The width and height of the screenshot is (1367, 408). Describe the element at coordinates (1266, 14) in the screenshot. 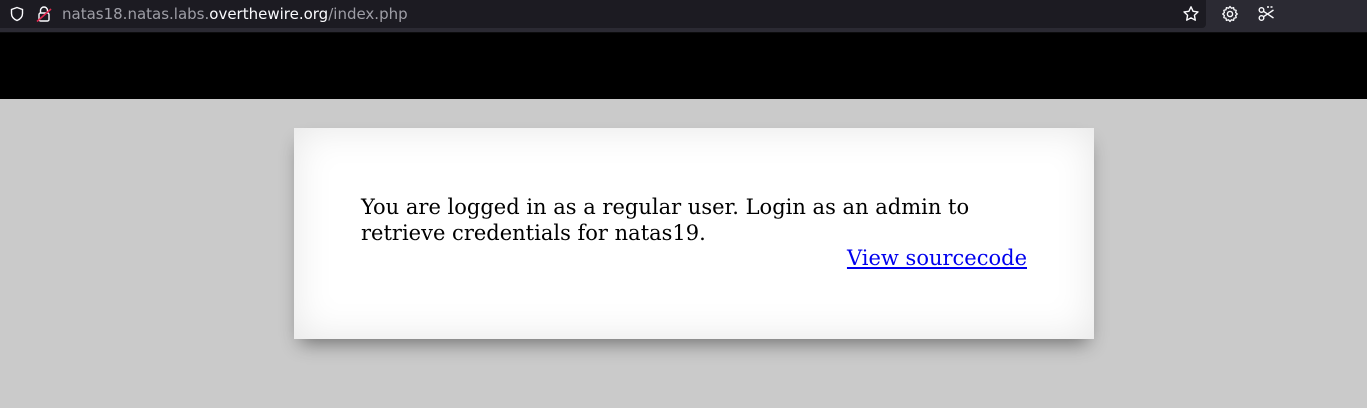

I see `extension-icon` at that location.